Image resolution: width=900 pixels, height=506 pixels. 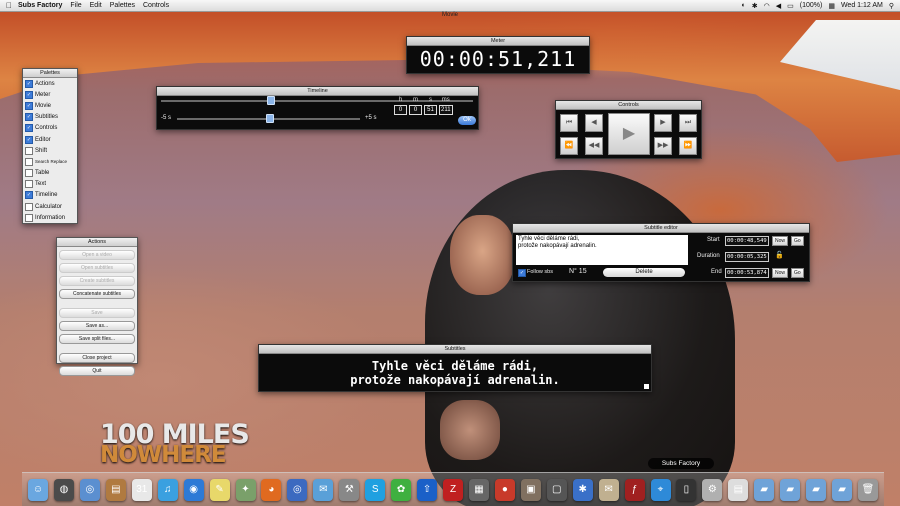 What do you see at coordinates (50, 73) in the screenshot?
I see `palettes-title: Palettes` at bounding box center [50, 73].